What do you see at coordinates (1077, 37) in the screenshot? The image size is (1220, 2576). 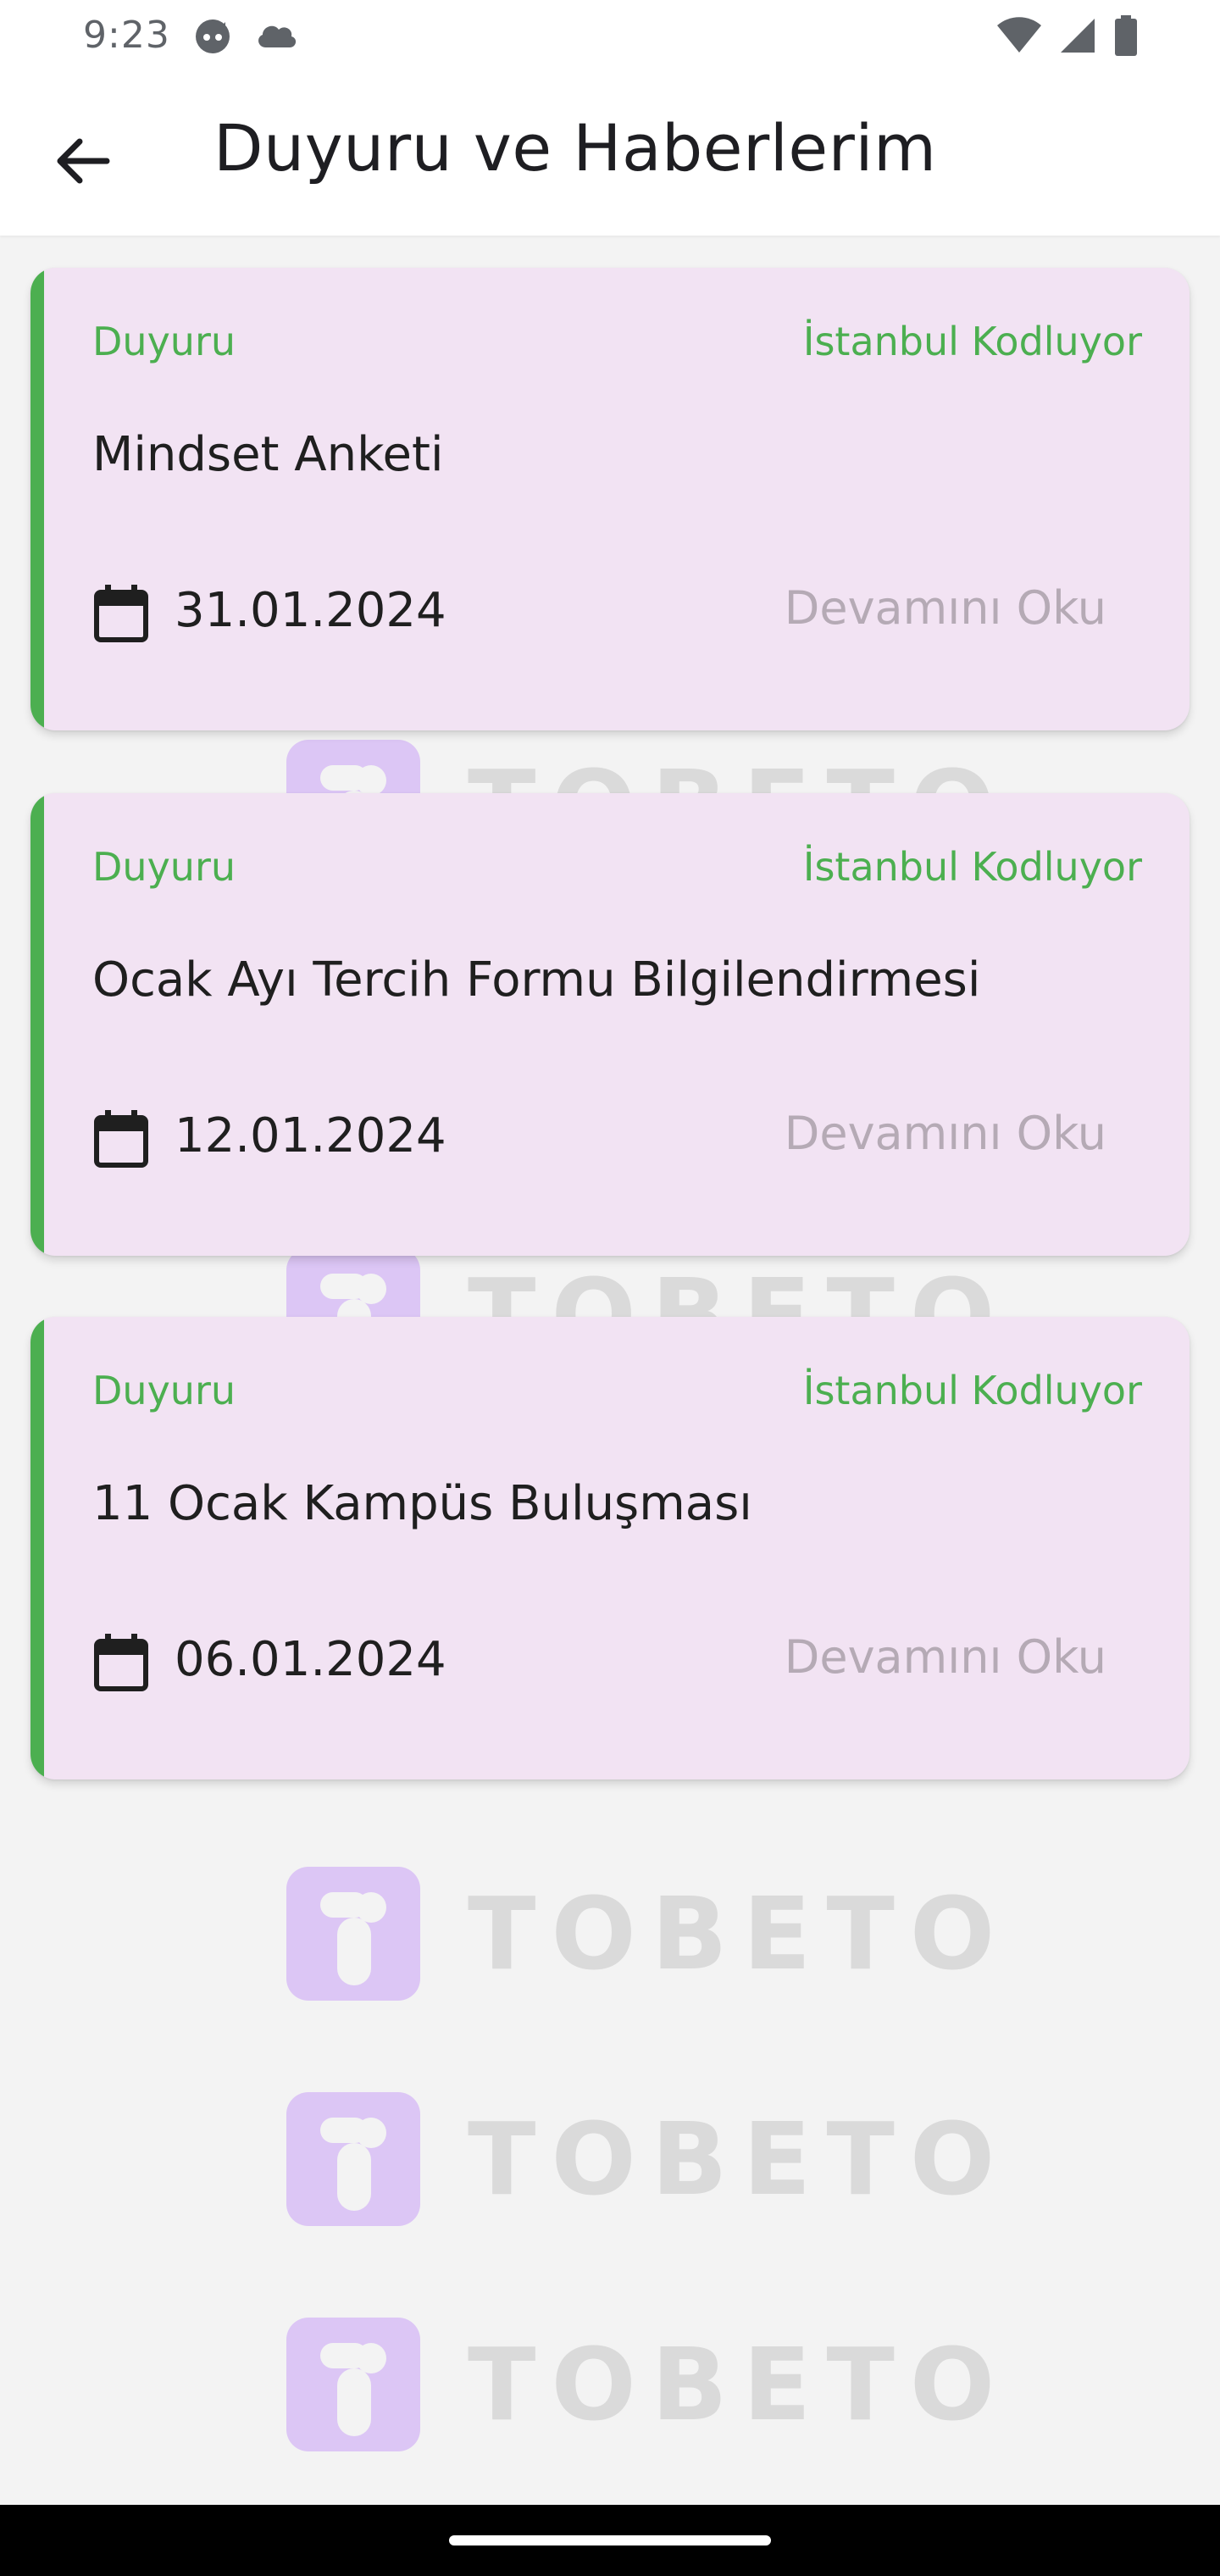 I see `signal-icon` at bounding box center [1077, 37].